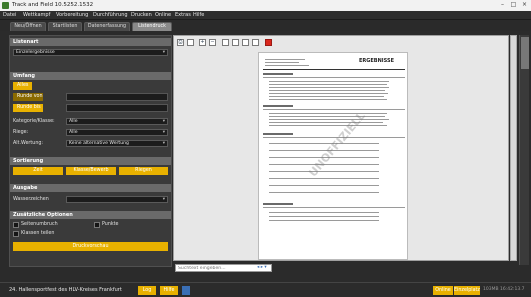  What do you see at coordinates (147, 290) in the screenshot?
I see `log-button: Log` at bounding box center [147, 290].